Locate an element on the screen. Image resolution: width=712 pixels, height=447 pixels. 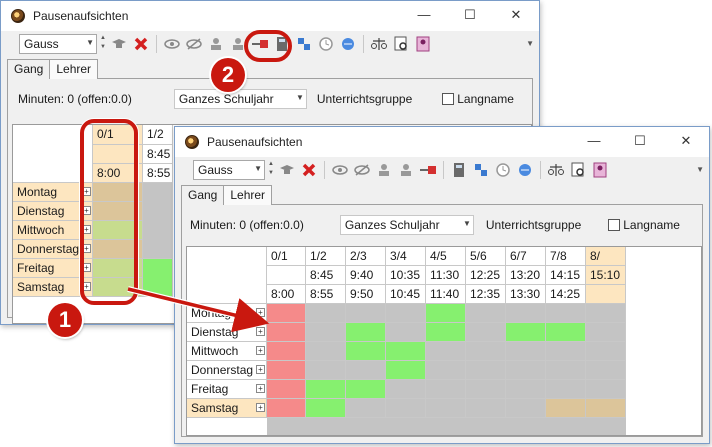
day-label: Mittwoch + is located at coordinates (227, 351).